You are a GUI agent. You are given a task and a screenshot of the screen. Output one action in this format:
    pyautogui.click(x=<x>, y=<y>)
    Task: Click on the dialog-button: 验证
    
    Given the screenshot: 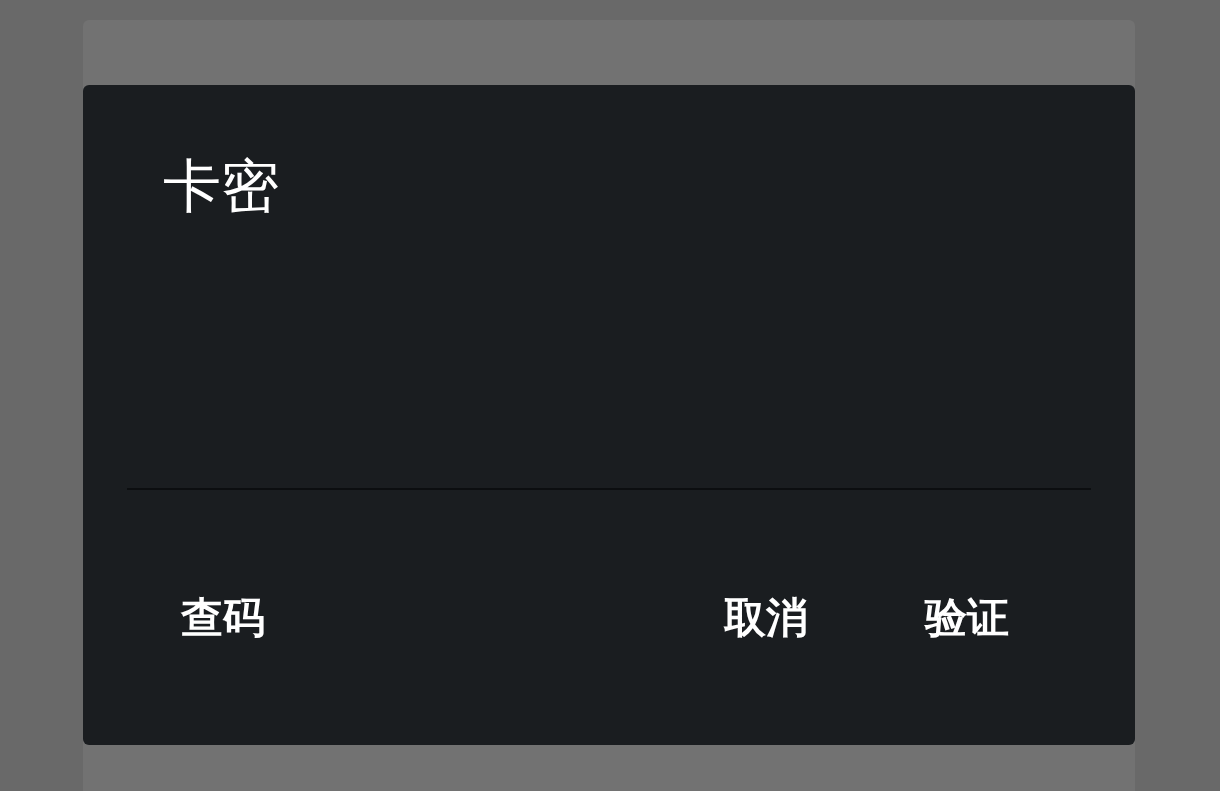 What is the action you would take?
    pyautogui.click(x=967, y=618)
    